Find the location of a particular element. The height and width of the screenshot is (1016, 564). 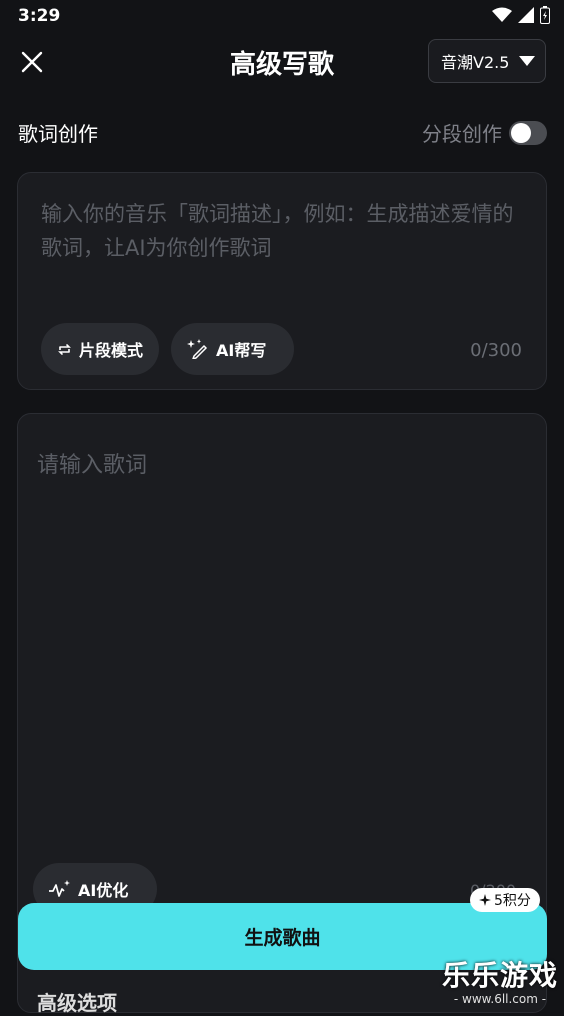

ai-write-button: AI帮写 is located at coordinates (232, 349).